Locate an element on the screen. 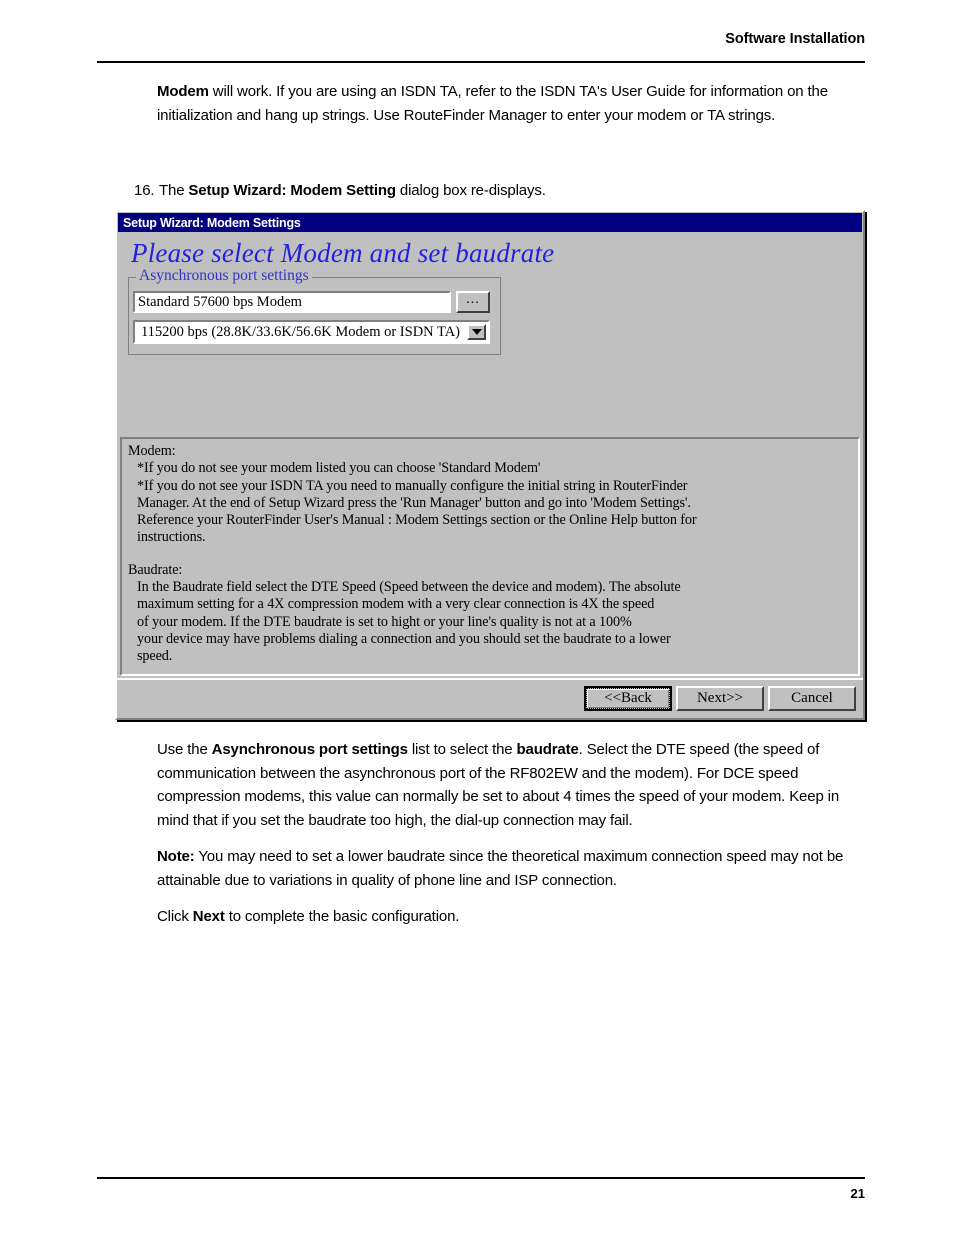 This screenshot has width=954, height=1235. help-spacer is located at coordinates (490, 554).